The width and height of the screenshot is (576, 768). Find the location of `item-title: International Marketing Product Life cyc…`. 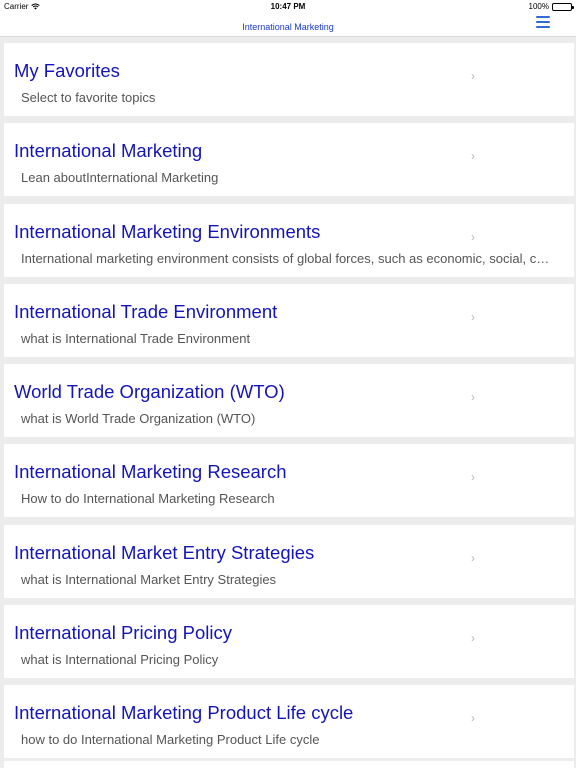

item-title: International Marketing Product Life cyc… is located at coordinates (184, 713).